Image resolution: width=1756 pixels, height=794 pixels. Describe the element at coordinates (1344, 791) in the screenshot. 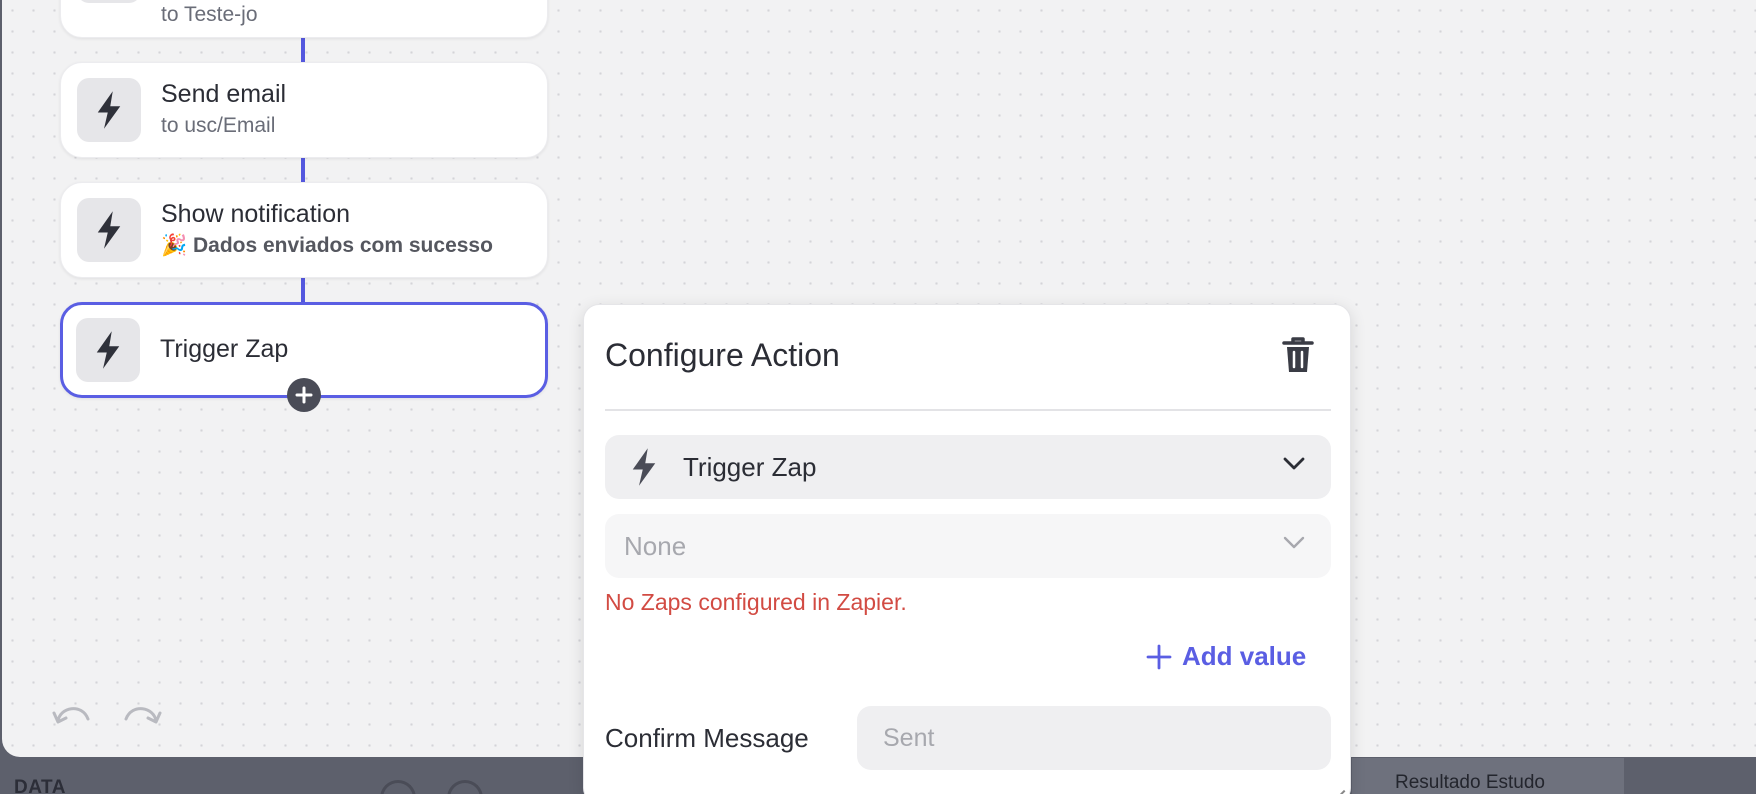

I see `resize-handle` at that location.